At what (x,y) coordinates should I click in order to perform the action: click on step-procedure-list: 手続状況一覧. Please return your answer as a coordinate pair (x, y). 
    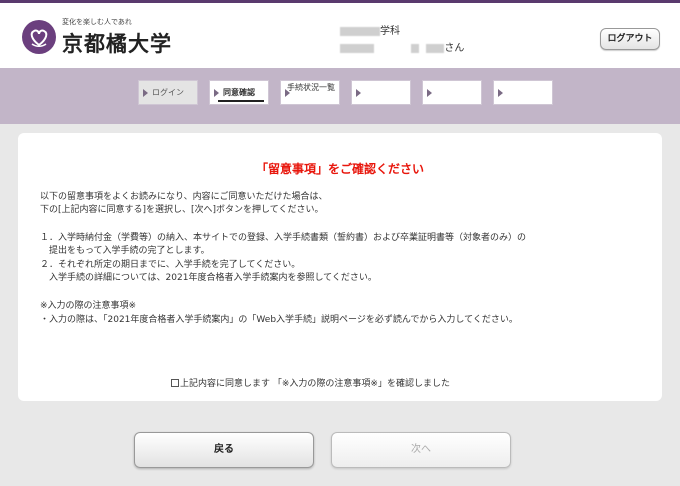
    Looking at the image, I should click on (310, 92).